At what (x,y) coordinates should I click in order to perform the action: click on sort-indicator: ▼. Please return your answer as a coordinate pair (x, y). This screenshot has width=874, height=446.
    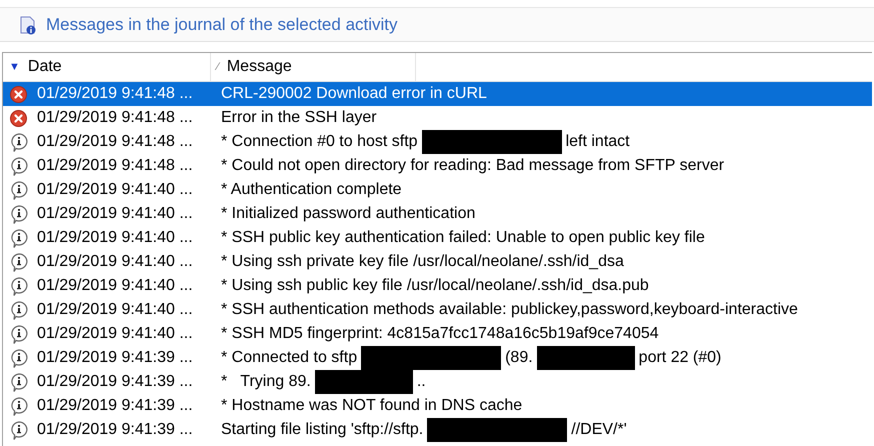
    Looking at the image, I should click on (14, 67).